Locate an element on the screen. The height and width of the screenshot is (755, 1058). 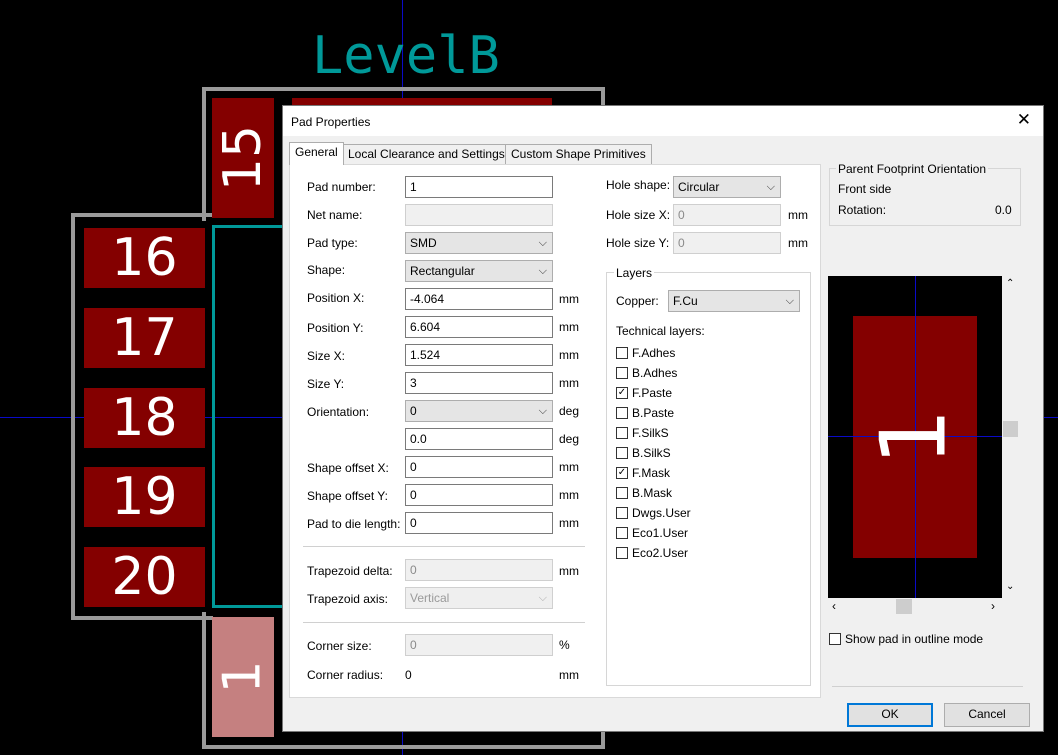
trapezoid-axis-select: Vertical ⌵ is located at coordinates (479, 598).